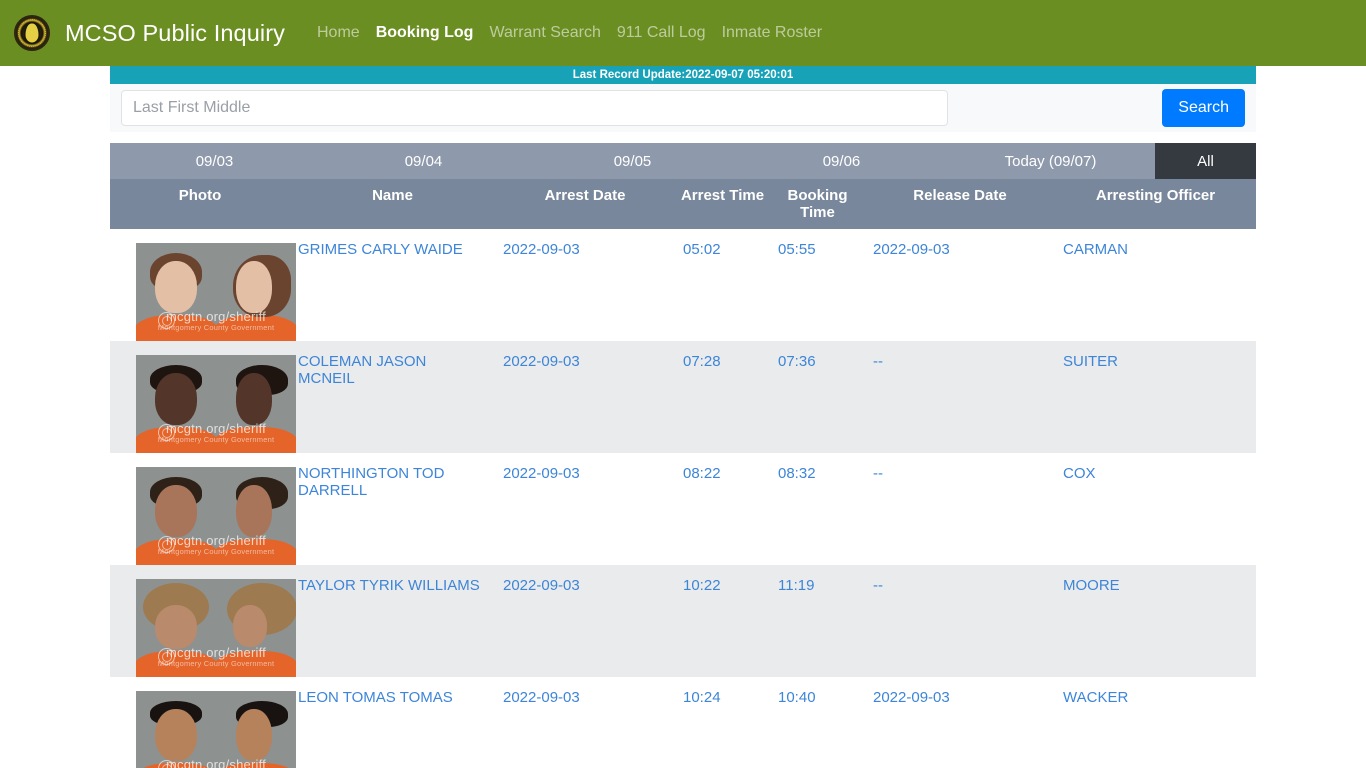 This screenshot has width=1366, height=768. What do you see at coordinates (1155, 397) in the screenshot?
I see `cell-arresting-officer: SUITER` at bounding box center [1155, 397].